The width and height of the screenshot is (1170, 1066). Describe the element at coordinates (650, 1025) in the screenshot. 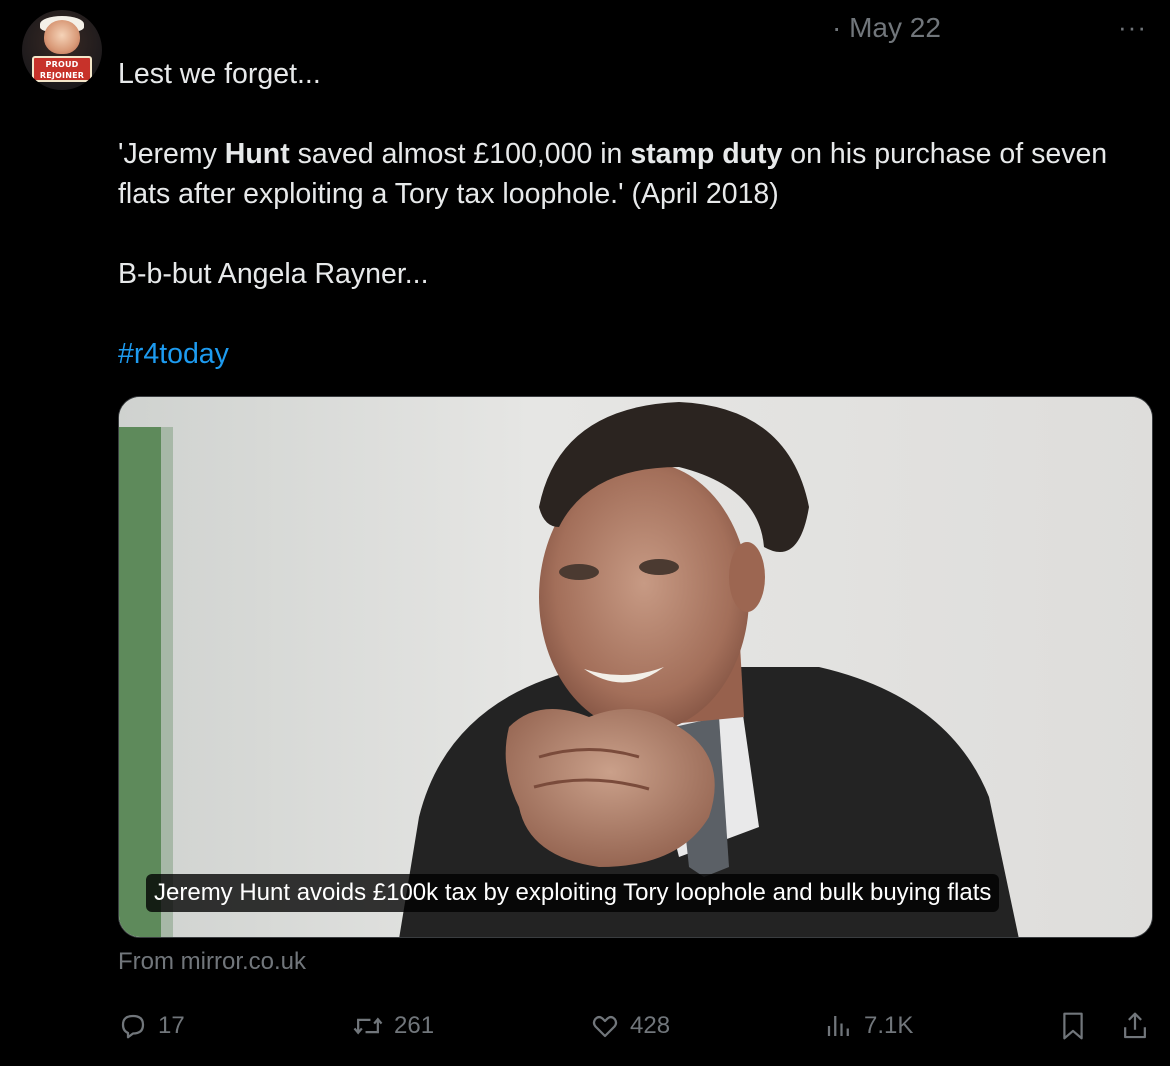

I see `like-count: 428` at that location.